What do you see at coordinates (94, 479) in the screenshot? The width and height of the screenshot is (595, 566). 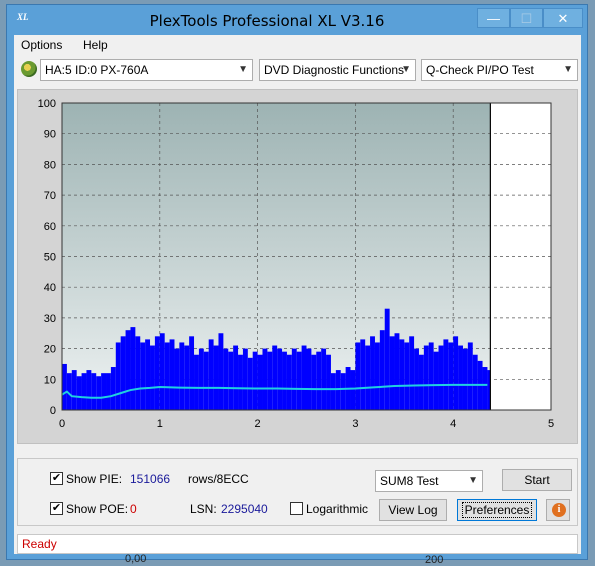 I see `show-pie-label: Show PIE:` at bounding box center [94, 479].